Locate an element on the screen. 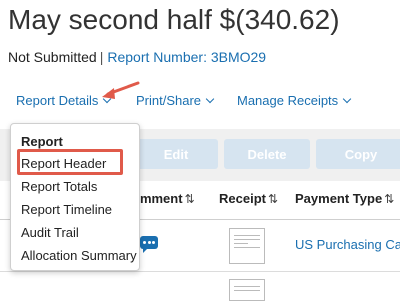 This screenshot has width=400, height=301. report-number-link: Report Number: 3BMO29 is located at coordinates (186, 57).